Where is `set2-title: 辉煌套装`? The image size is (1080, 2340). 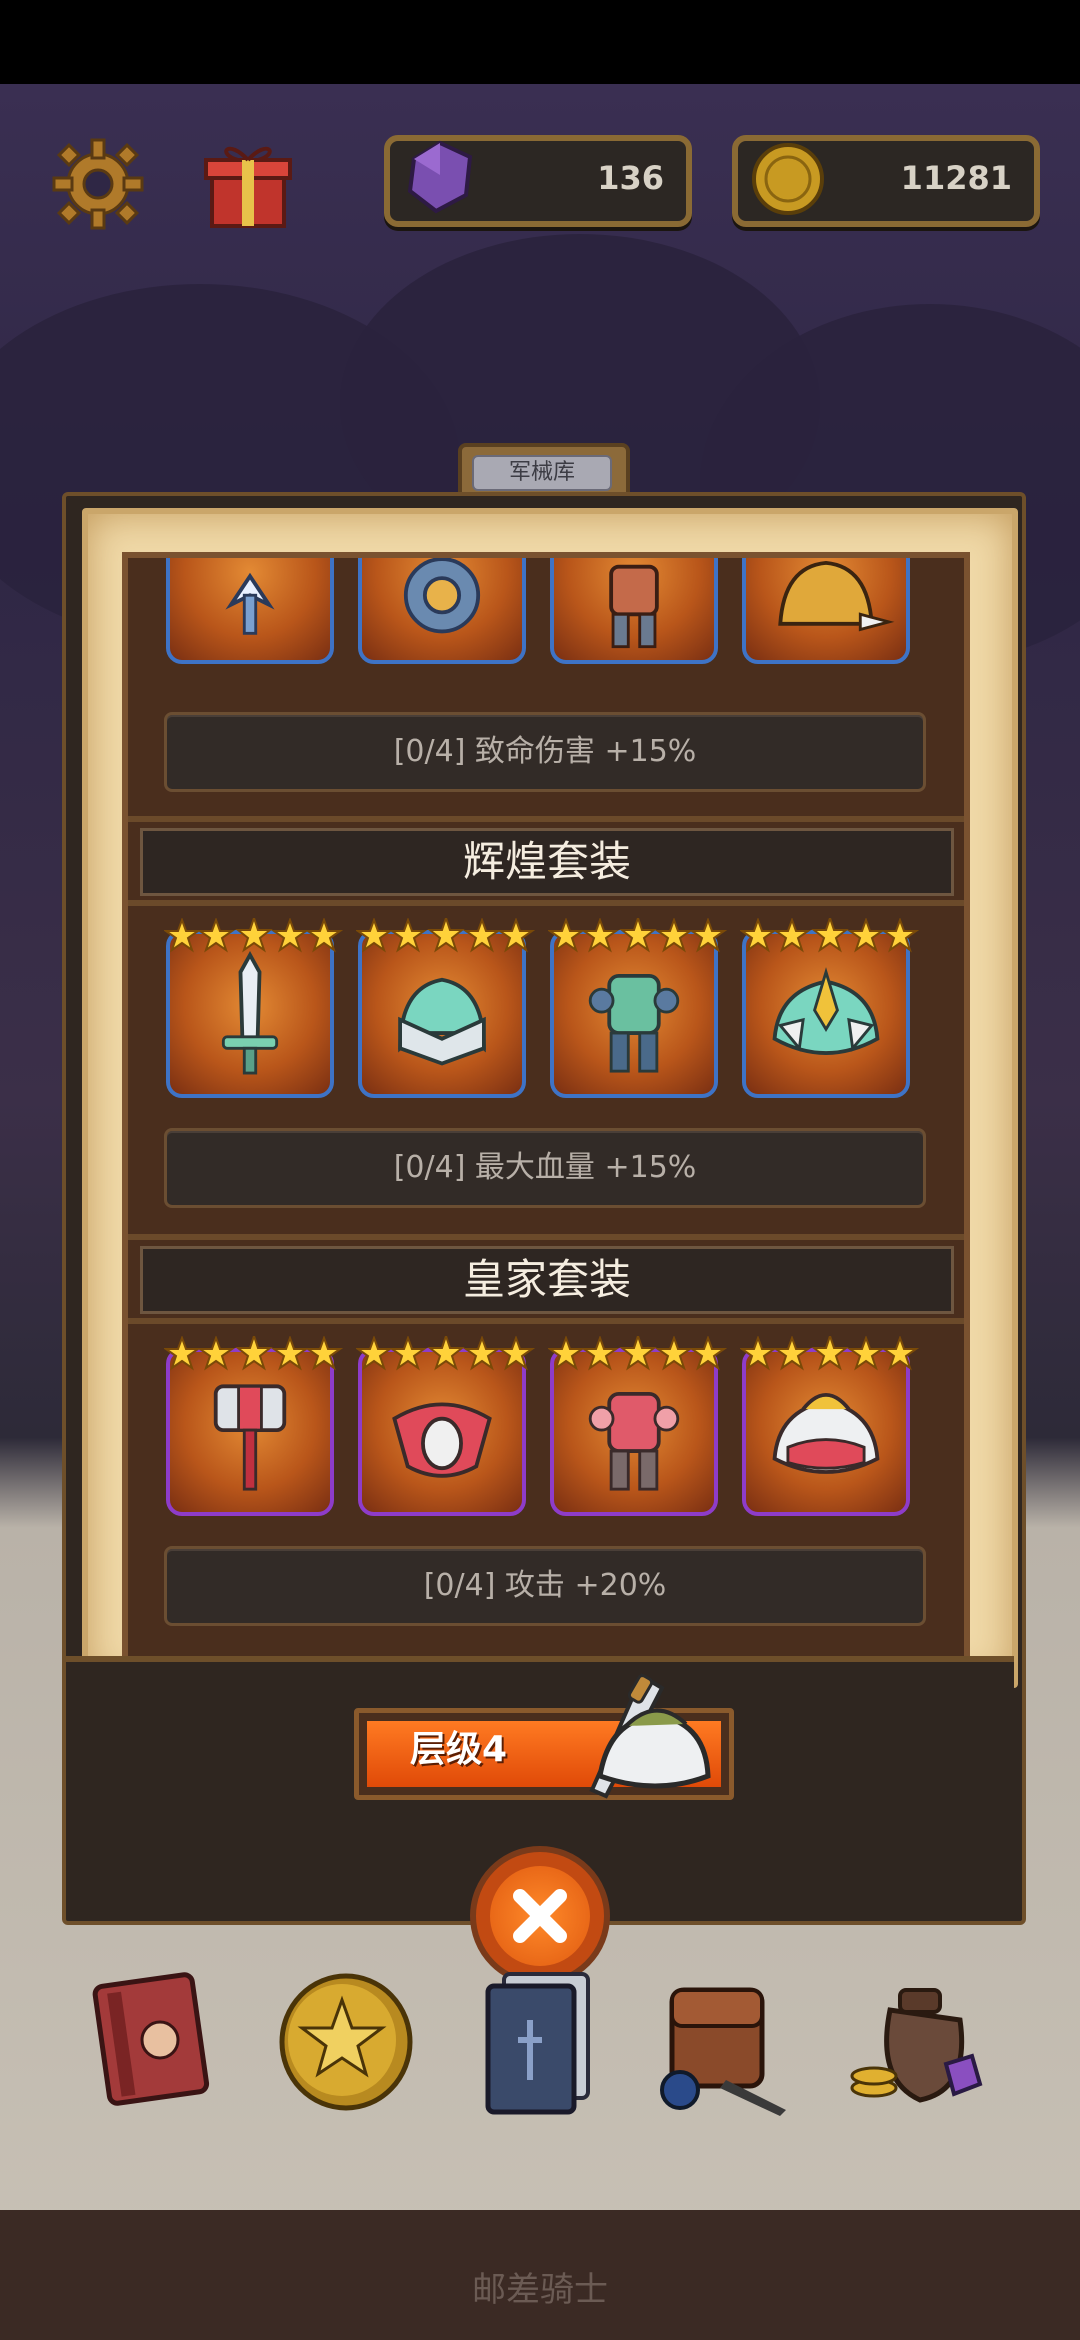
set2-title: 辉煌套装 is located at coordinates (547, 862).